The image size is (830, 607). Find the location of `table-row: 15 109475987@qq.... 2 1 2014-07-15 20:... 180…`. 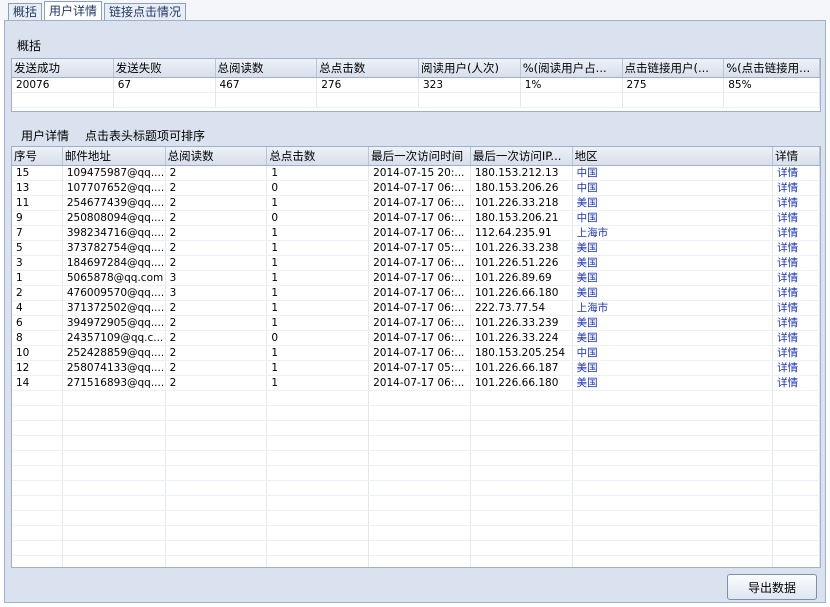

table-row: 15 109475987@qq.... 2 1 2014-07-15 20:... 180… is located at coordinates (416, 173).